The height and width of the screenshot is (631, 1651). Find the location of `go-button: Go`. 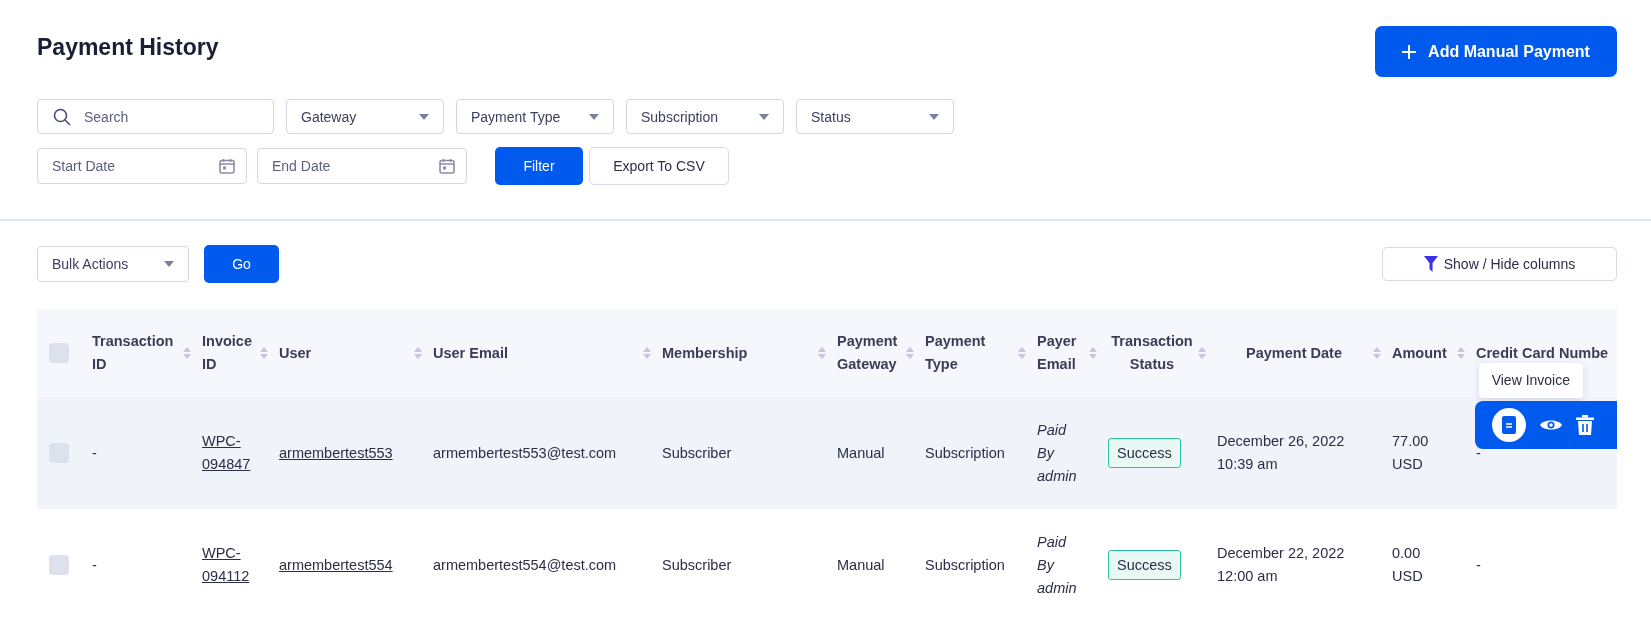

go-button: Go is located at coordinates (241, 264).